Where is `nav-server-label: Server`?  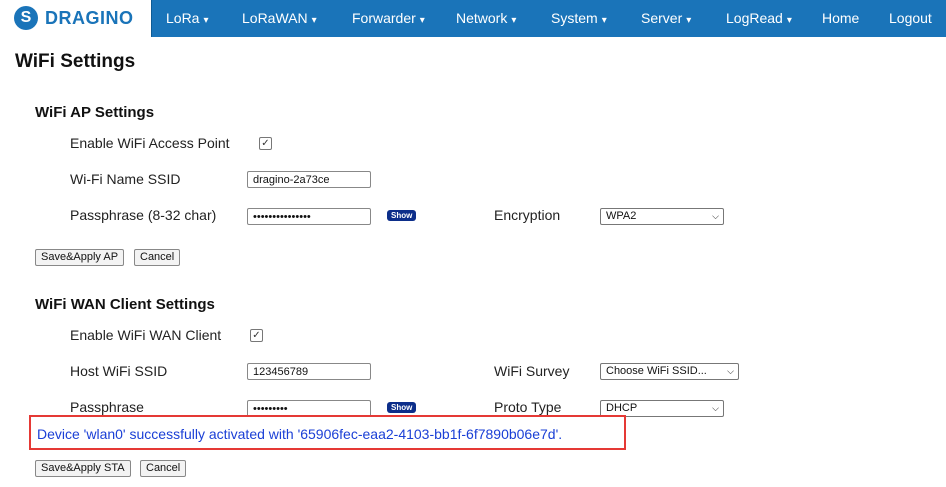
nav-server-label: Server is located at coordinates (662, 18).